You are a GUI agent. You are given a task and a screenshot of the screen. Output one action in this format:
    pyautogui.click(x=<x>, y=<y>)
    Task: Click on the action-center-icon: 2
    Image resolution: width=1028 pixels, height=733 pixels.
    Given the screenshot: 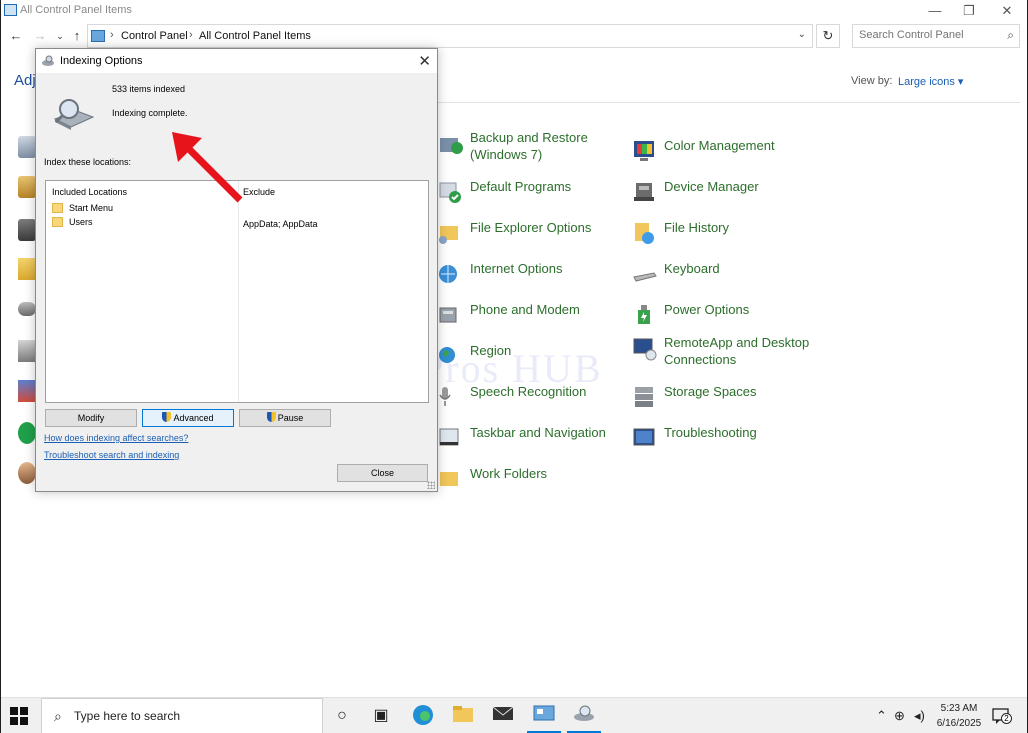 What is the action you would take?
    pyautogui.click(x=1002, y=716)
    